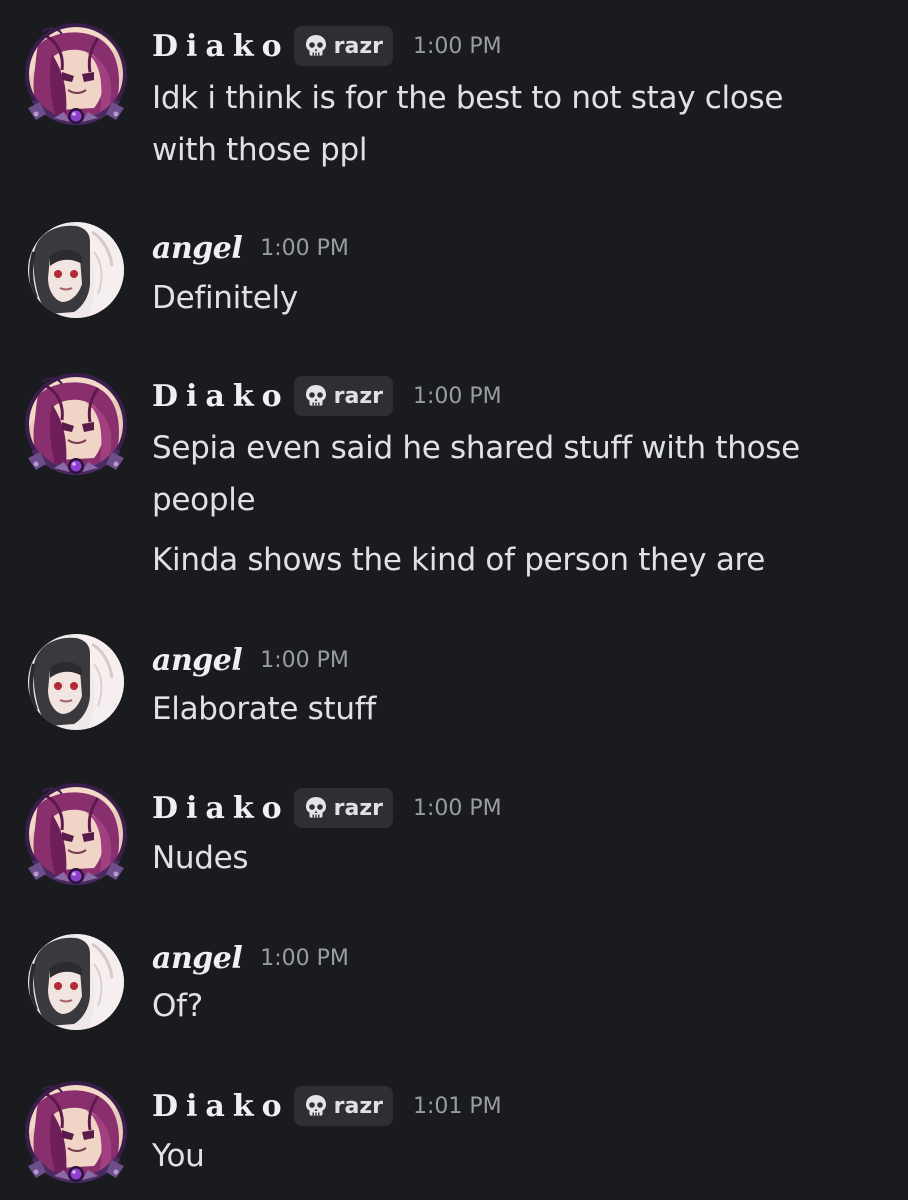  I want to click on message-text: Definitely, so click(225, 298).